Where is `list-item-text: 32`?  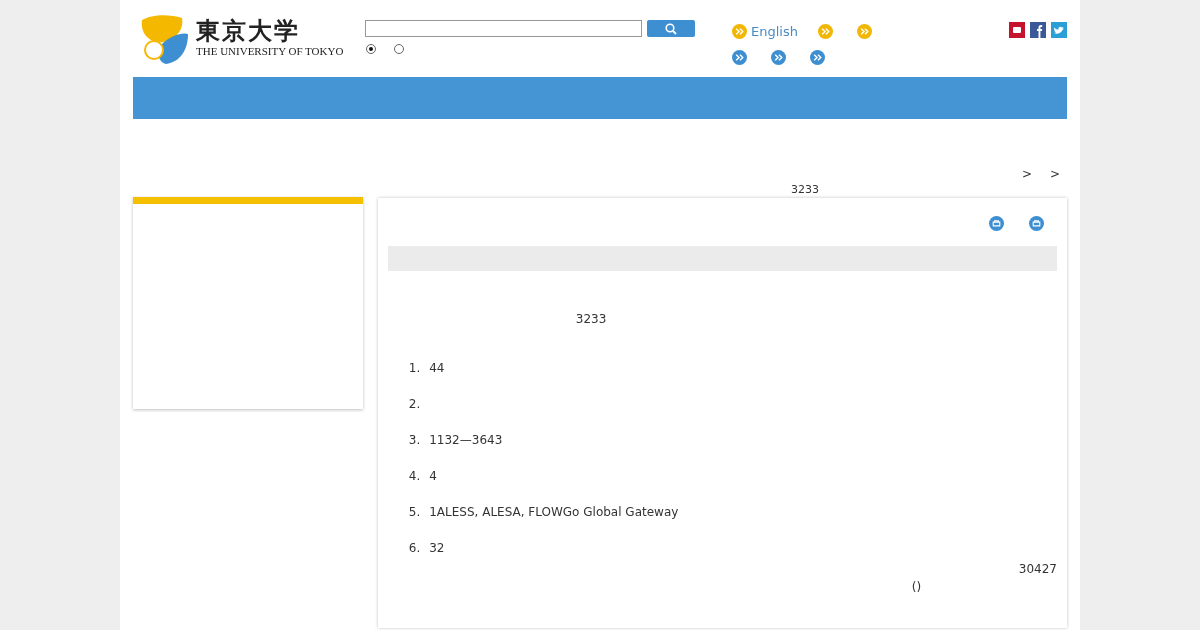 list-item-text: 32 is located at coordinates (437, 548).